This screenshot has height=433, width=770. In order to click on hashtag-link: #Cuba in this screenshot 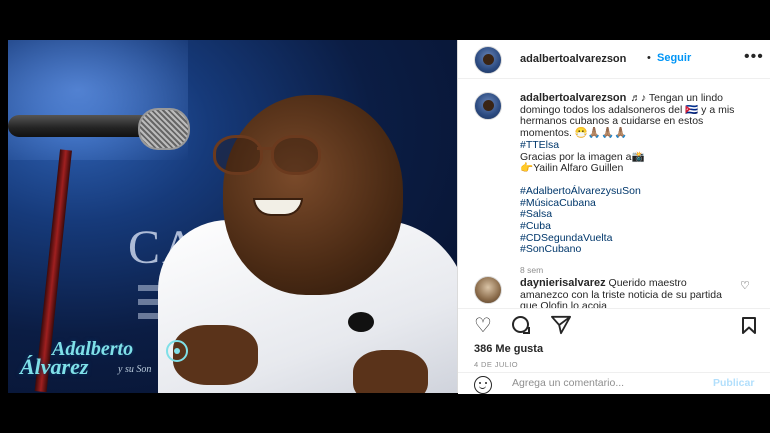, I will do `click(636, 226)`.